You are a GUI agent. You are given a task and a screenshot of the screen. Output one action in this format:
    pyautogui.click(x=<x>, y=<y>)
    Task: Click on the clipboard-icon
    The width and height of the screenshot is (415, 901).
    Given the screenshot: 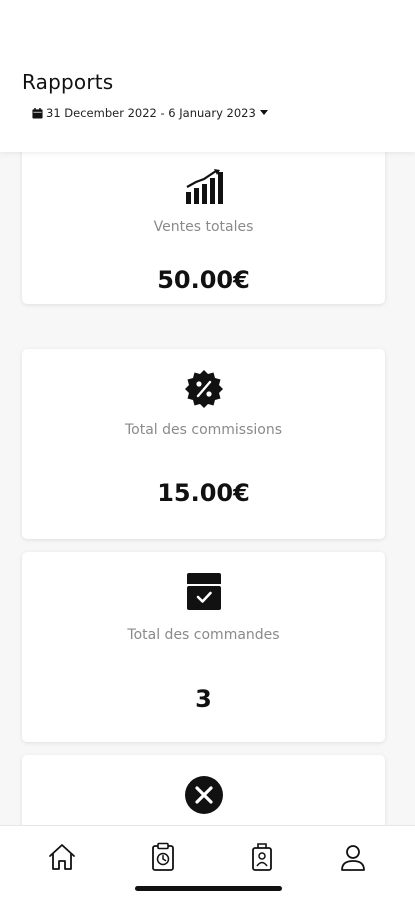 What is the action you would take?
    pyautogui.click(x=163, y=857)
    